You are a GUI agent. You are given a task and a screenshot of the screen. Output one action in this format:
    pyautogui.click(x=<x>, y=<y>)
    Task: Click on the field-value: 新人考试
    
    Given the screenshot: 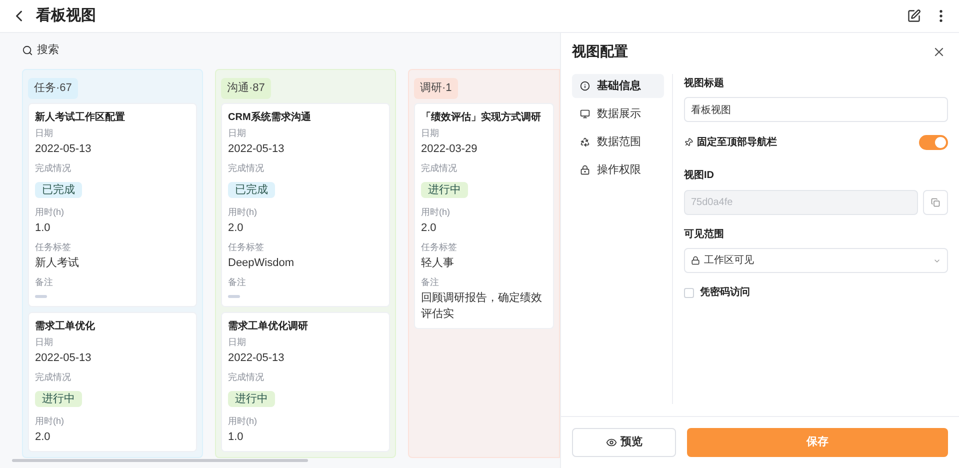 What is the action you would take?
    pyautogui.click(x=57, y=263)
    